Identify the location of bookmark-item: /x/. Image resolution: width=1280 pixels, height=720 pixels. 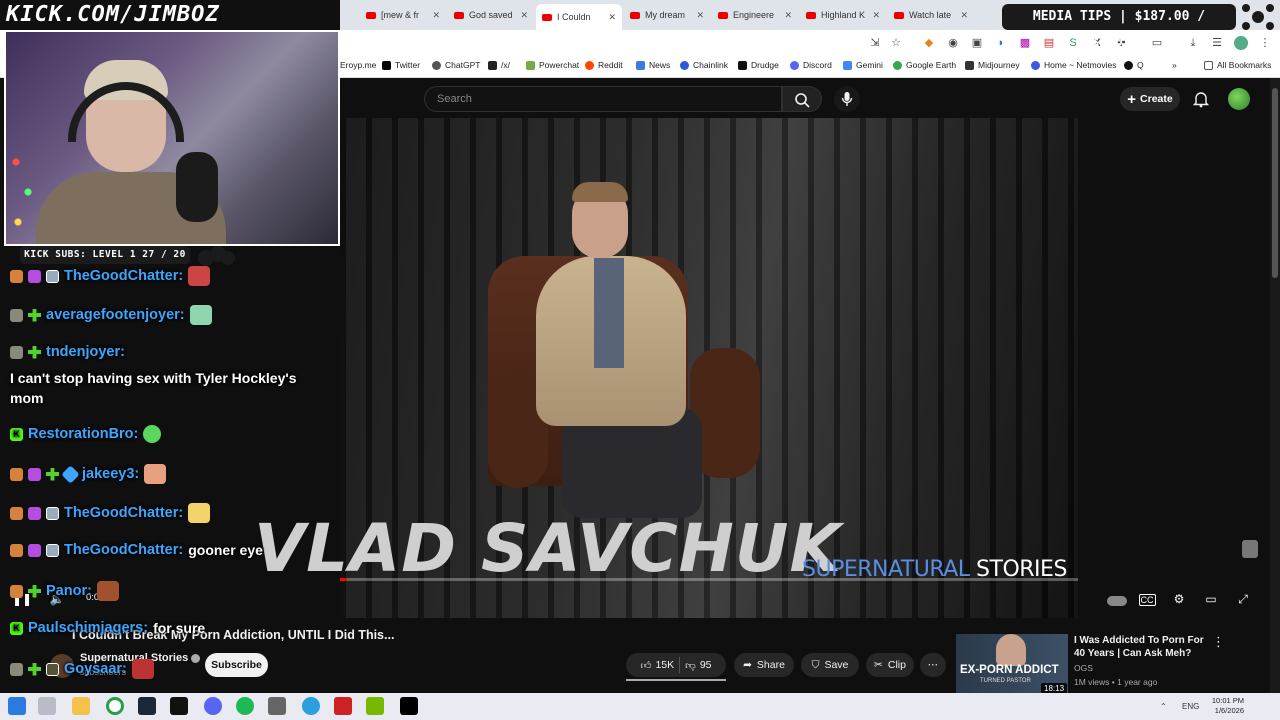
(499, 65).